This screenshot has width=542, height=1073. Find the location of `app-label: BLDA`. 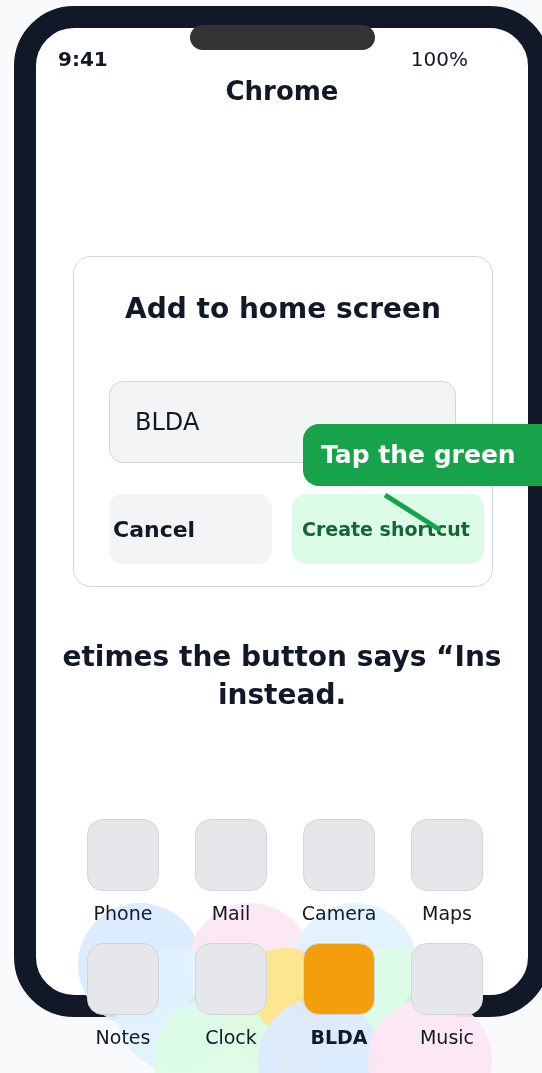

app-label: BLDA is located at coordinates (339, 1037).